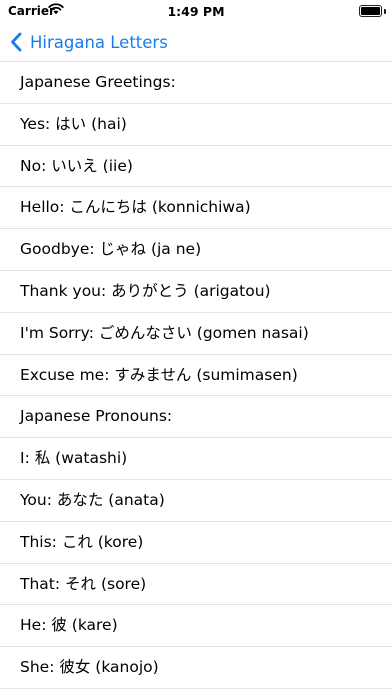 The width and height of the screenshot is (392, 696). What do you see at coordinates (196, 626) in the screenshot?
I see `list-item: He: 彼 (kare)` at bounding box center [196, 626].